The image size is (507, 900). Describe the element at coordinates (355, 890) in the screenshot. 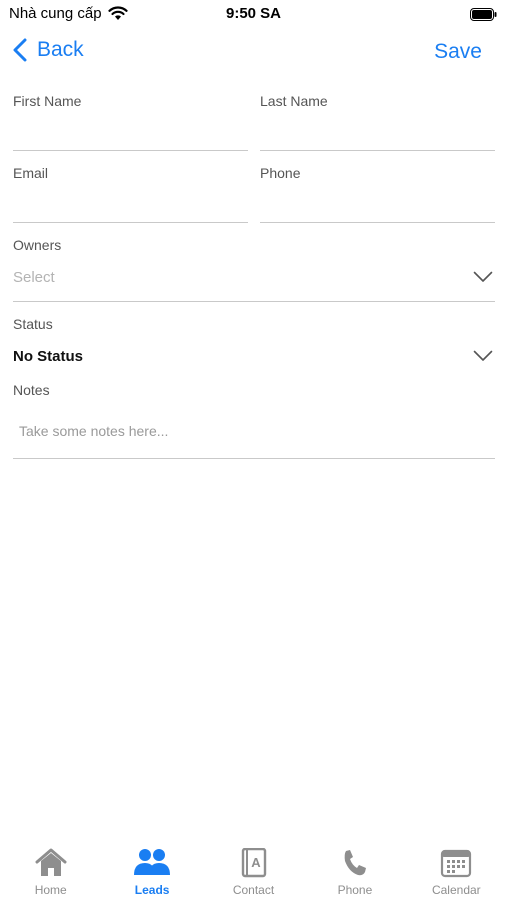

I see `tab-phone-label: Phone` at that location.